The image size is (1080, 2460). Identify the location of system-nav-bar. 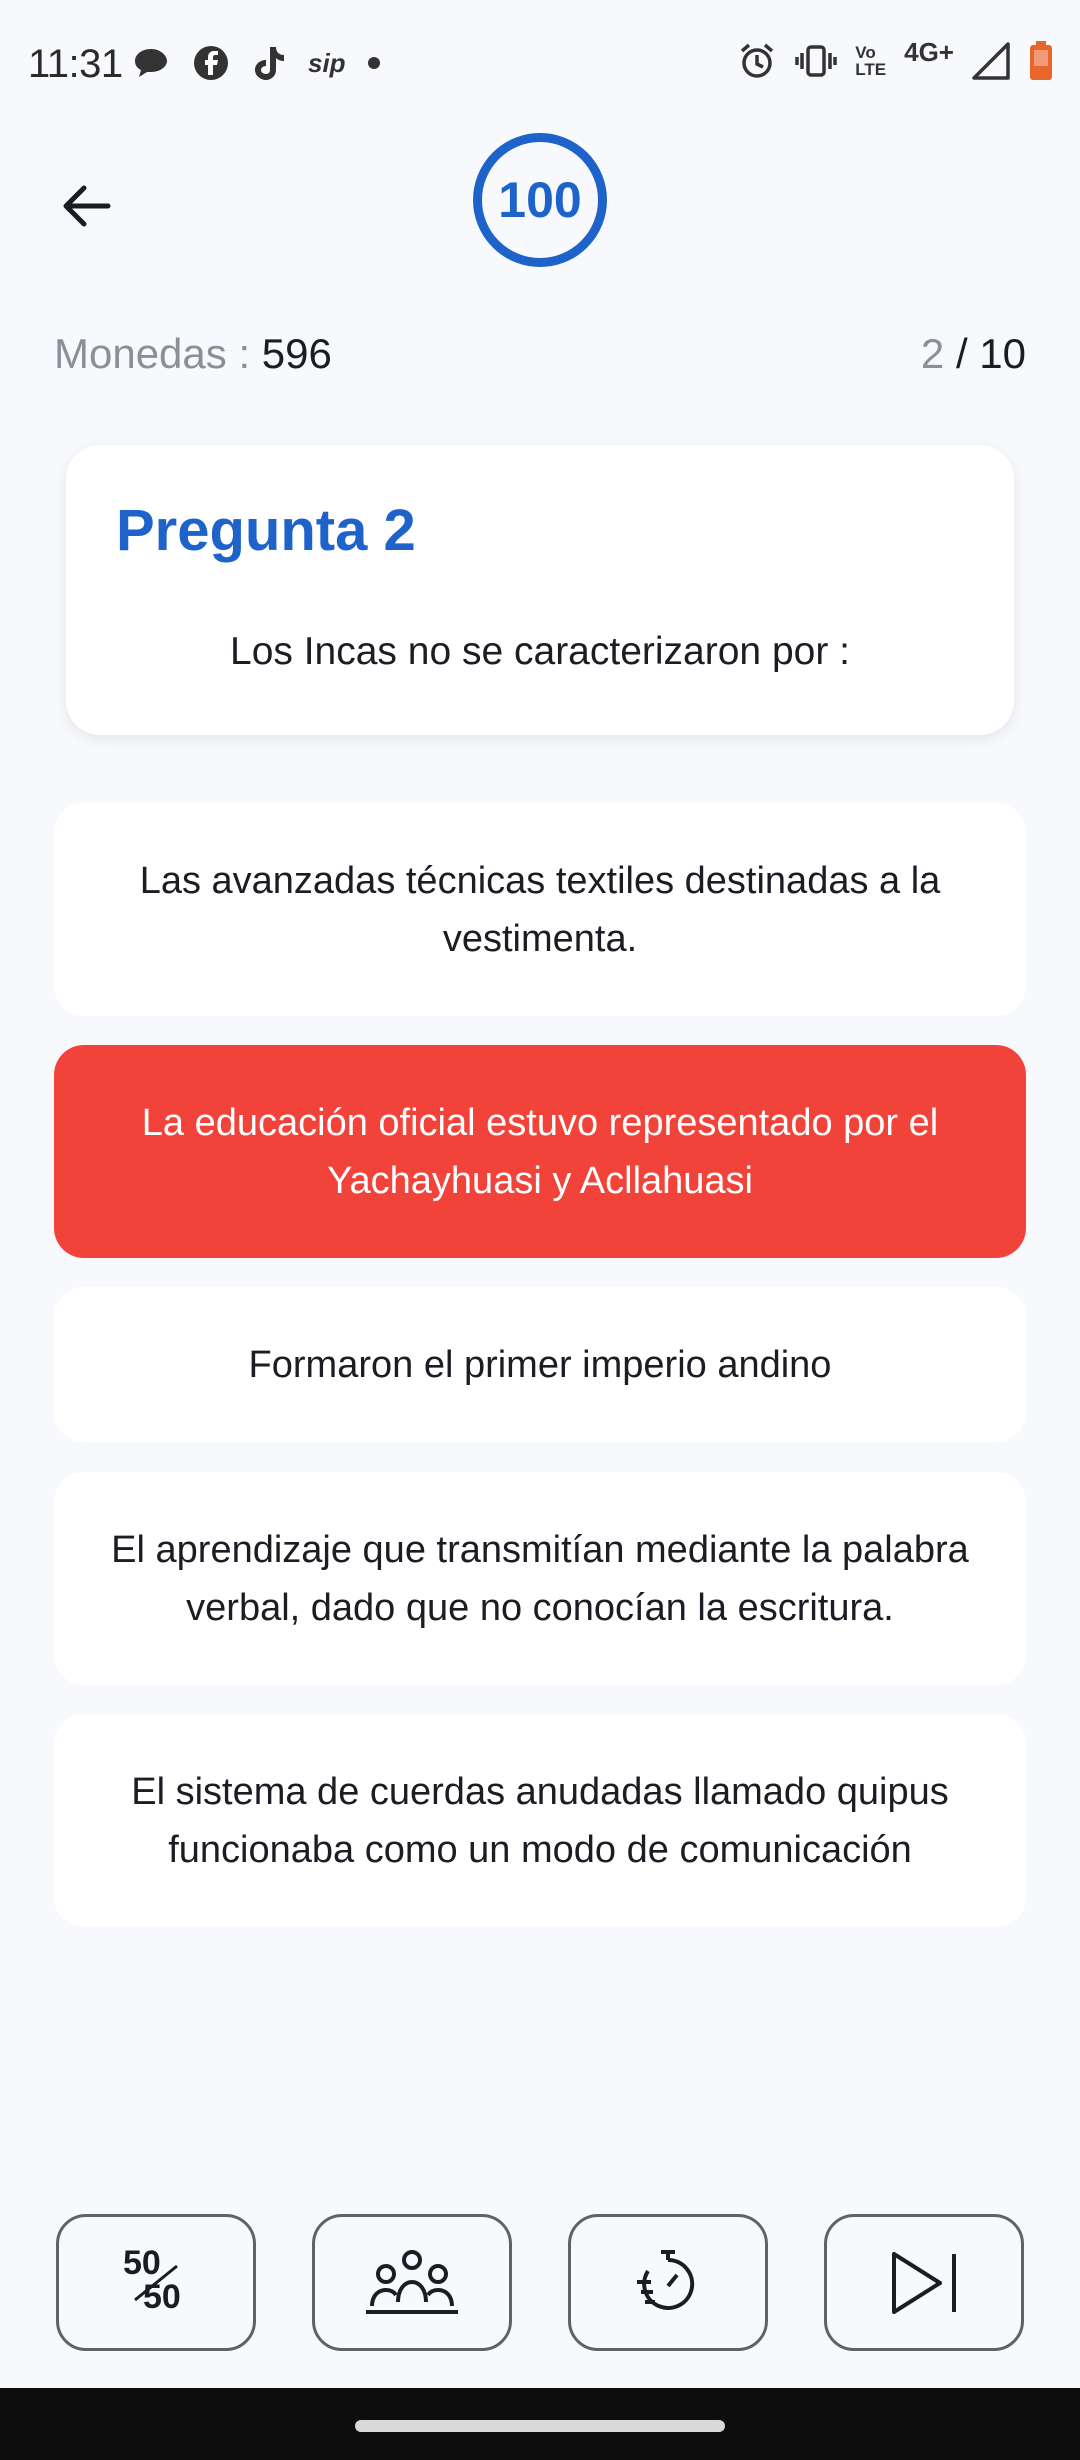
(540, 2424).